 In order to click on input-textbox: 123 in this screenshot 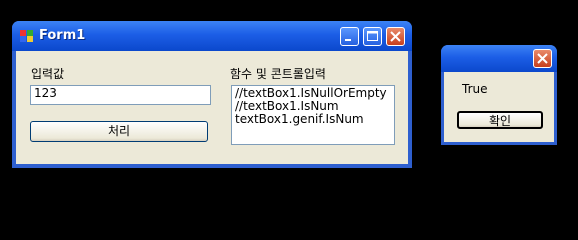, I will do `click(120, 95)`.